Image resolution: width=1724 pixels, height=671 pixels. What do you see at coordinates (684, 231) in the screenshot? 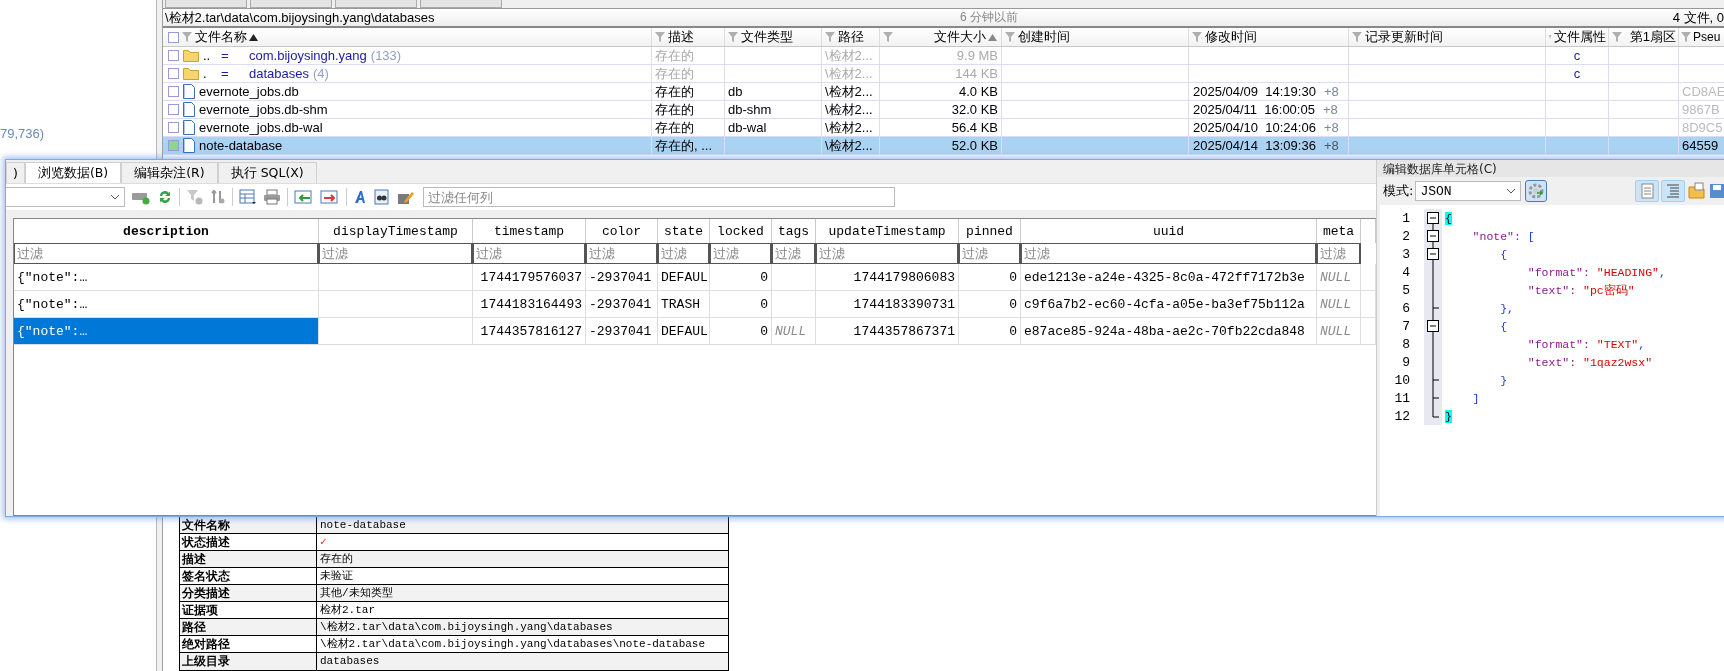
I see `column-header: state` at bounding box center [684, 231].